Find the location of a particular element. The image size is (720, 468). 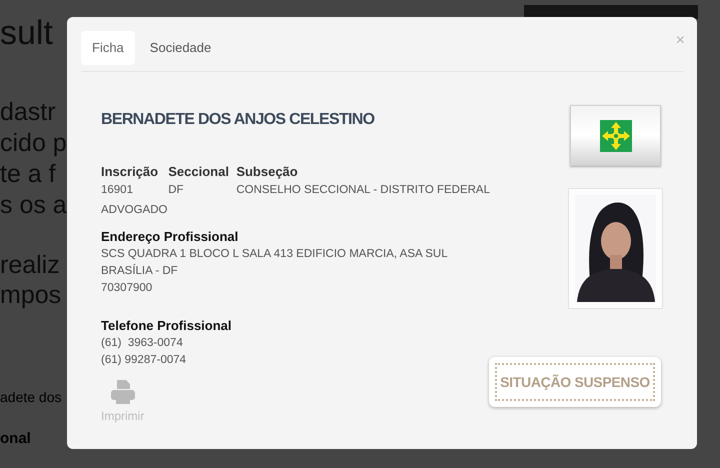

field-value: 16901 is located at coordinates (117, 190).